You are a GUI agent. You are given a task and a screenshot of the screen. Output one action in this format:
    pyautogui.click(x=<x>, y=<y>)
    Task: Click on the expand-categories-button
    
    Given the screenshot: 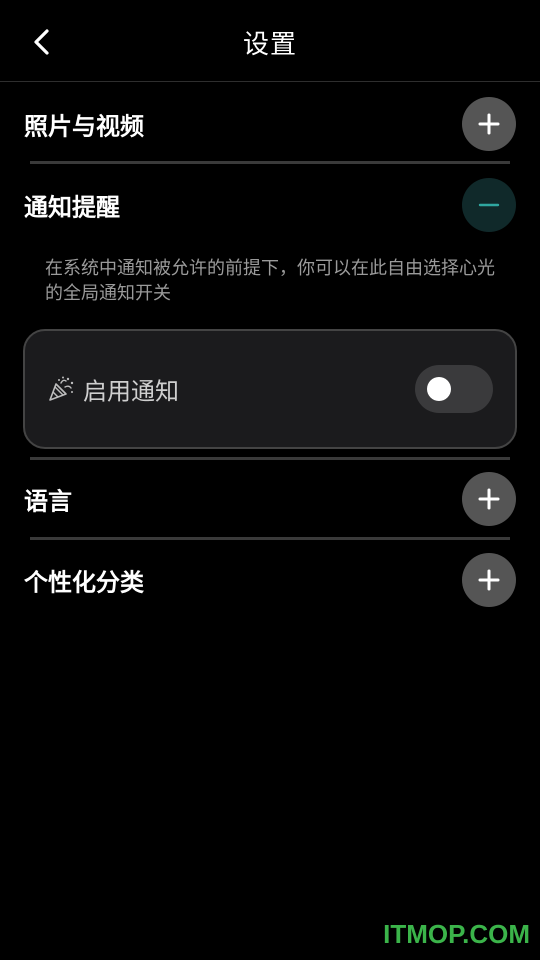 What is the action you would take?
    pyautogui.click(x=489, y=580)
    